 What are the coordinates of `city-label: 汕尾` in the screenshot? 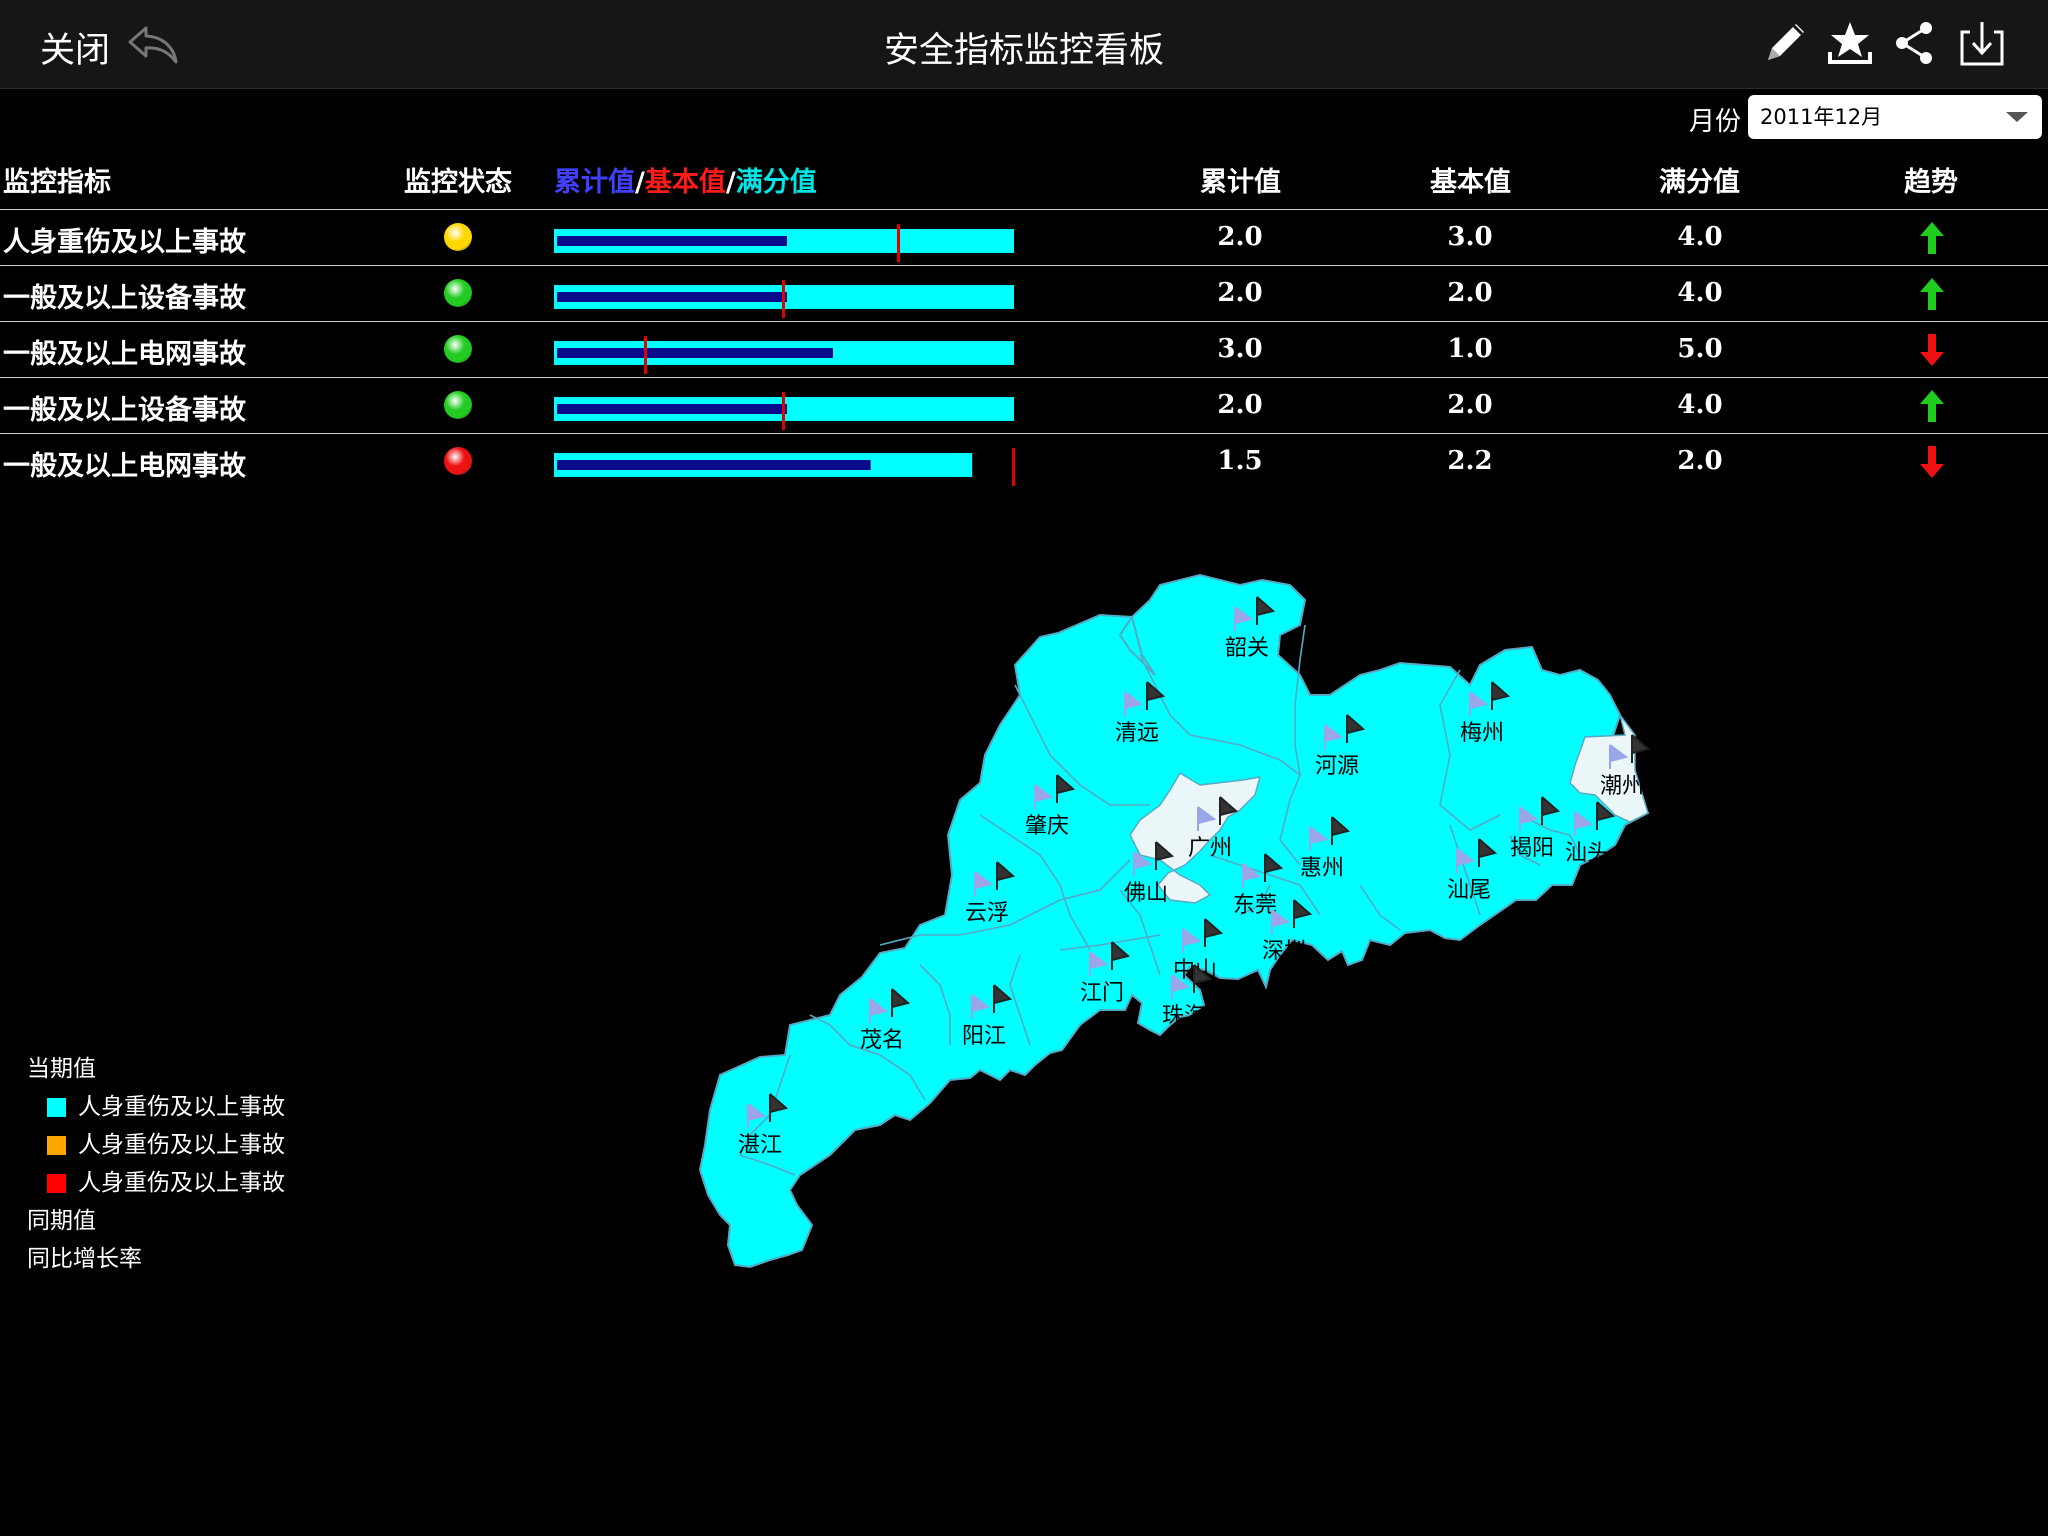 It's located at (1469, 890).